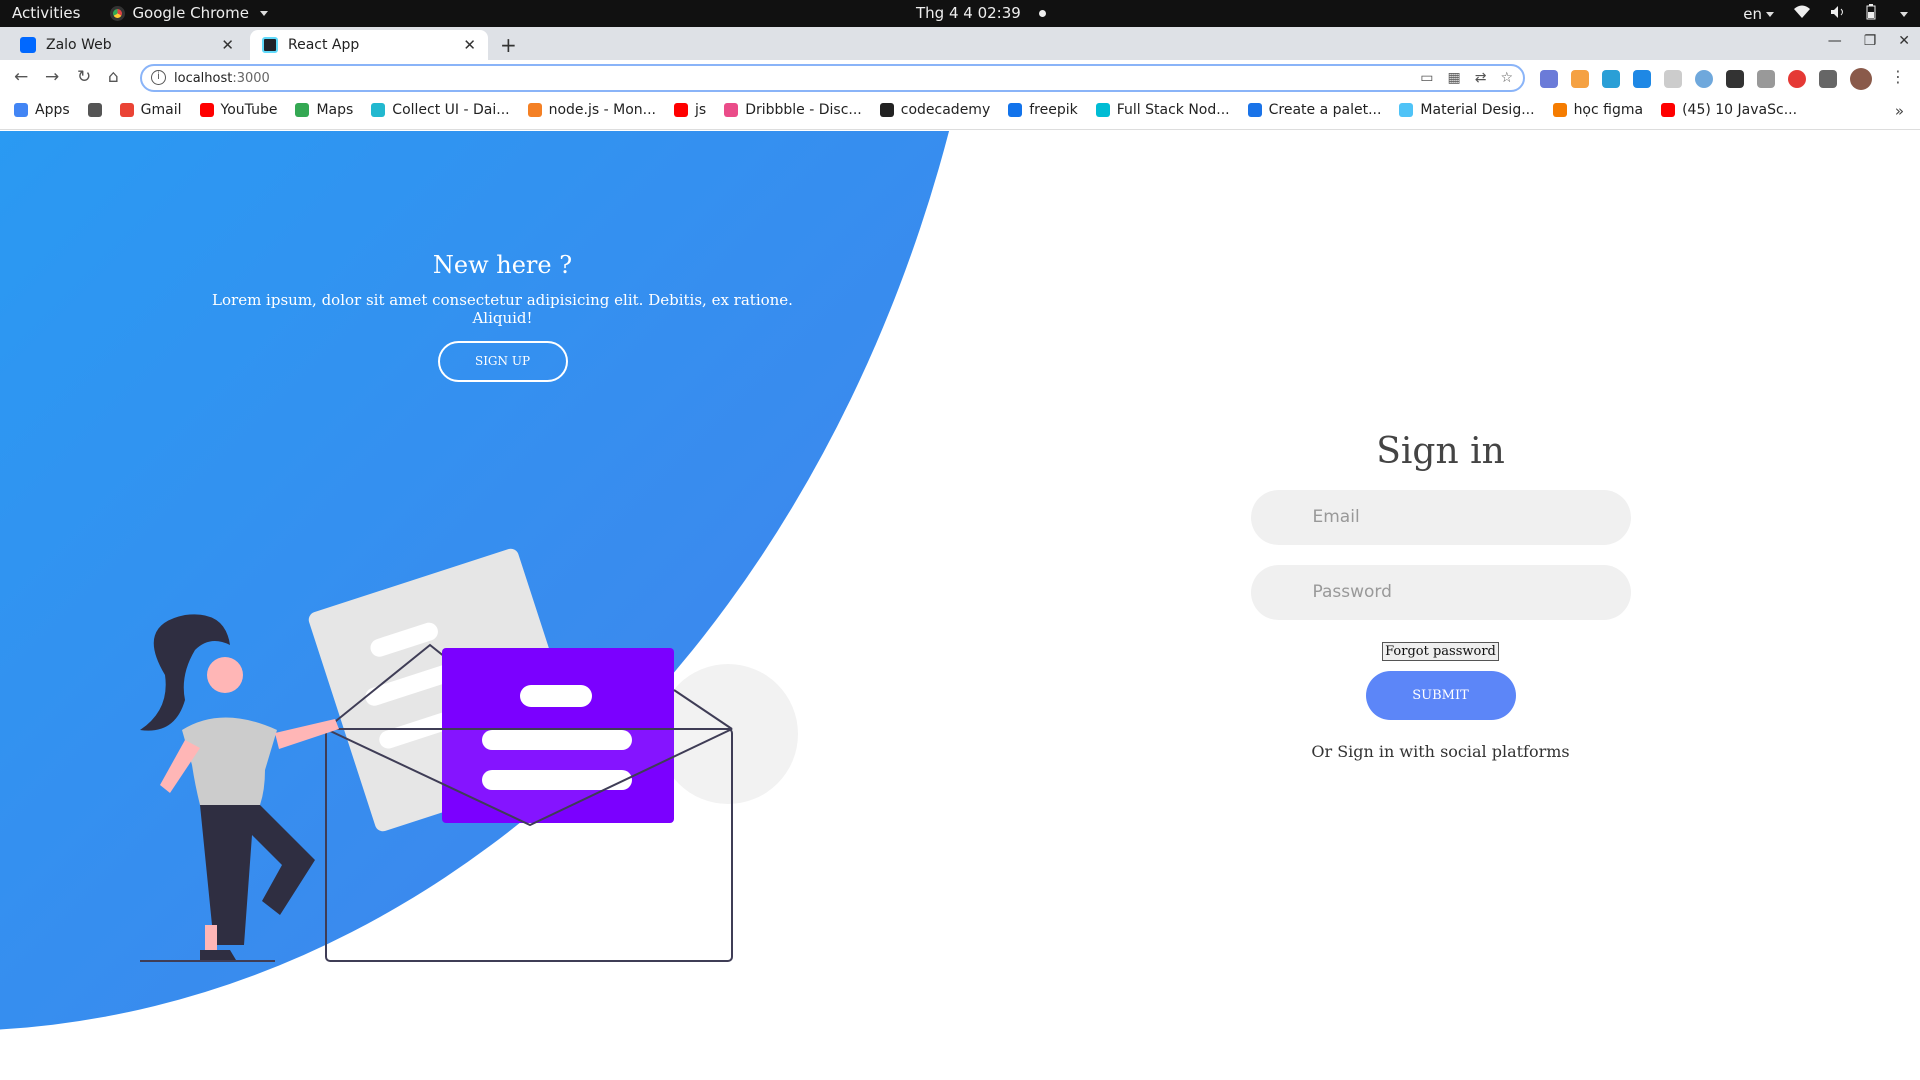  What do you see at coordinates (84, 77) in the screenshot?
I see `reload-icon: ↻` at bounding box center [84, 77].